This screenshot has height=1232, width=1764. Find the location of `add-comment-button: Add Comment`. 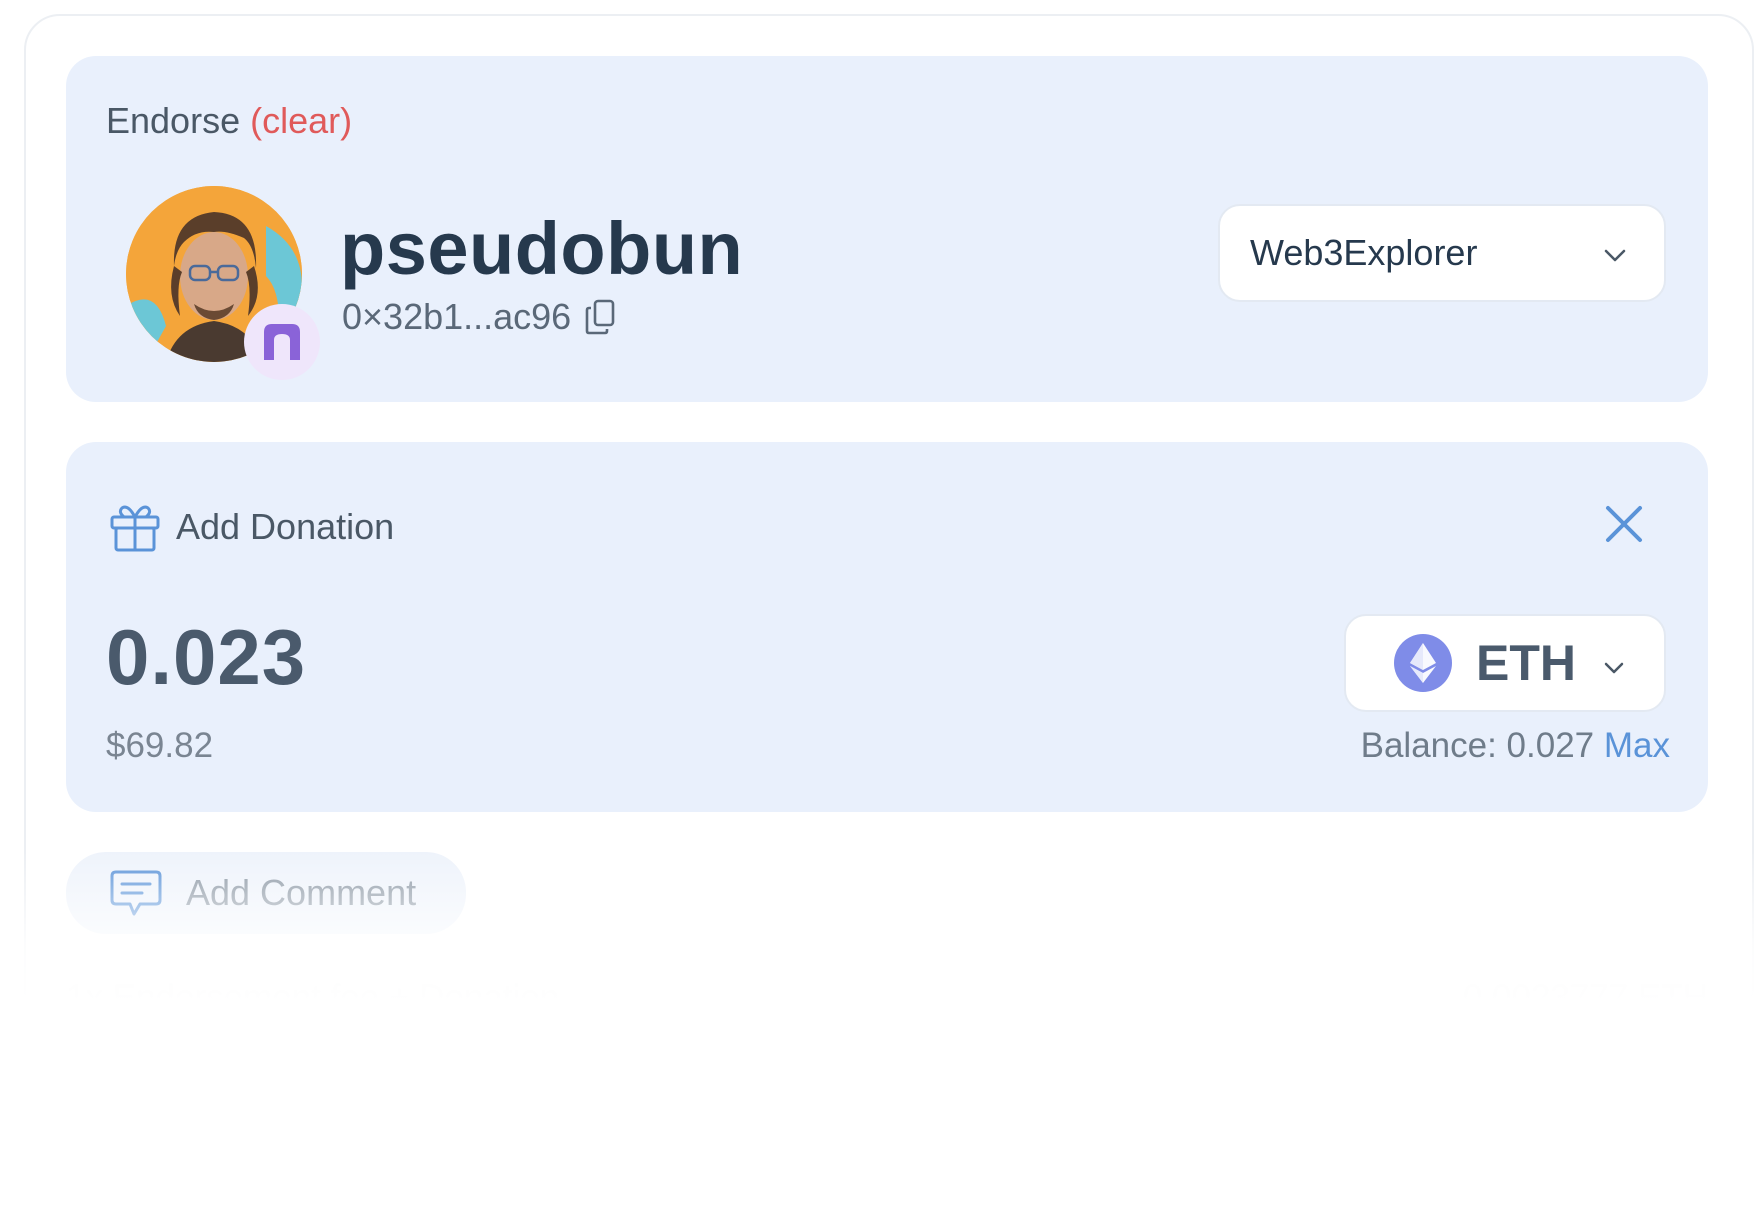

add-comment-button: Add Comment is located at coordinates (266, 893).